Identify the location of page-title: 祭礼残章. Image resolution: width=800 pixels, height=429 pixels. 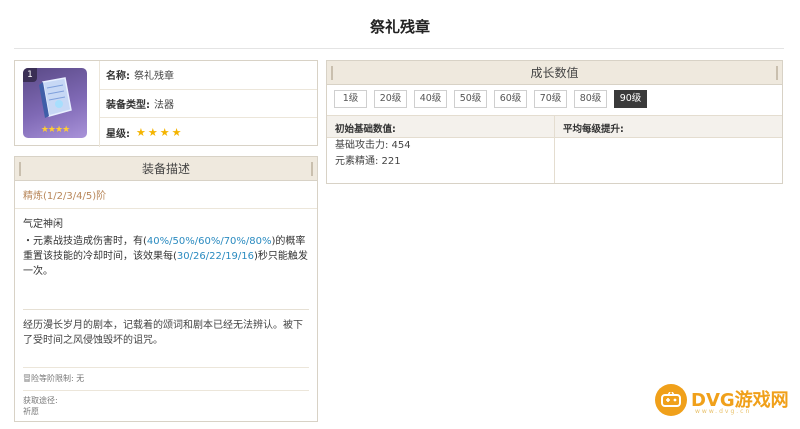
(399, 27).